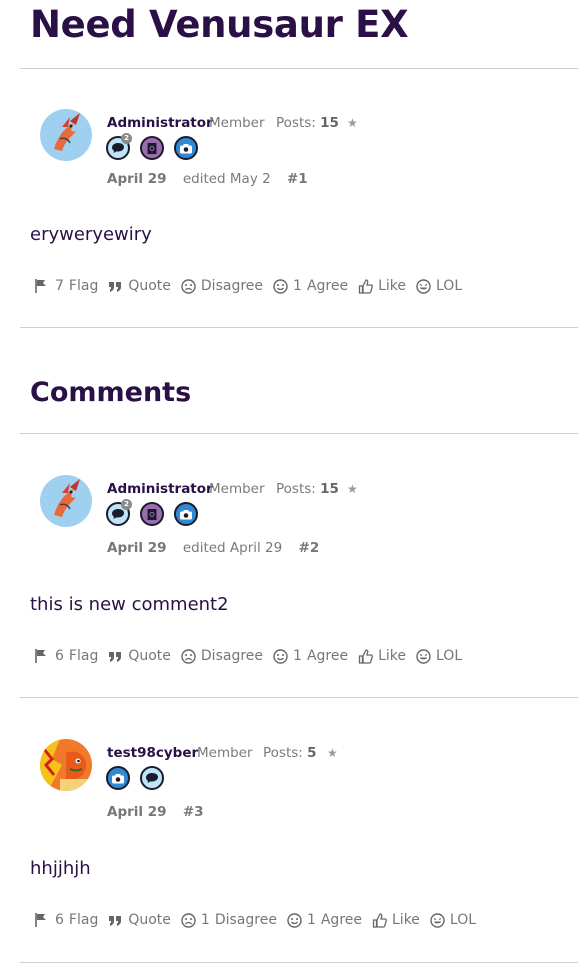 The height and width of the screenshot is (967, 578). Describe the element at coordinates (188, 286) in the screenshot. I see `frown-icon` at that location.